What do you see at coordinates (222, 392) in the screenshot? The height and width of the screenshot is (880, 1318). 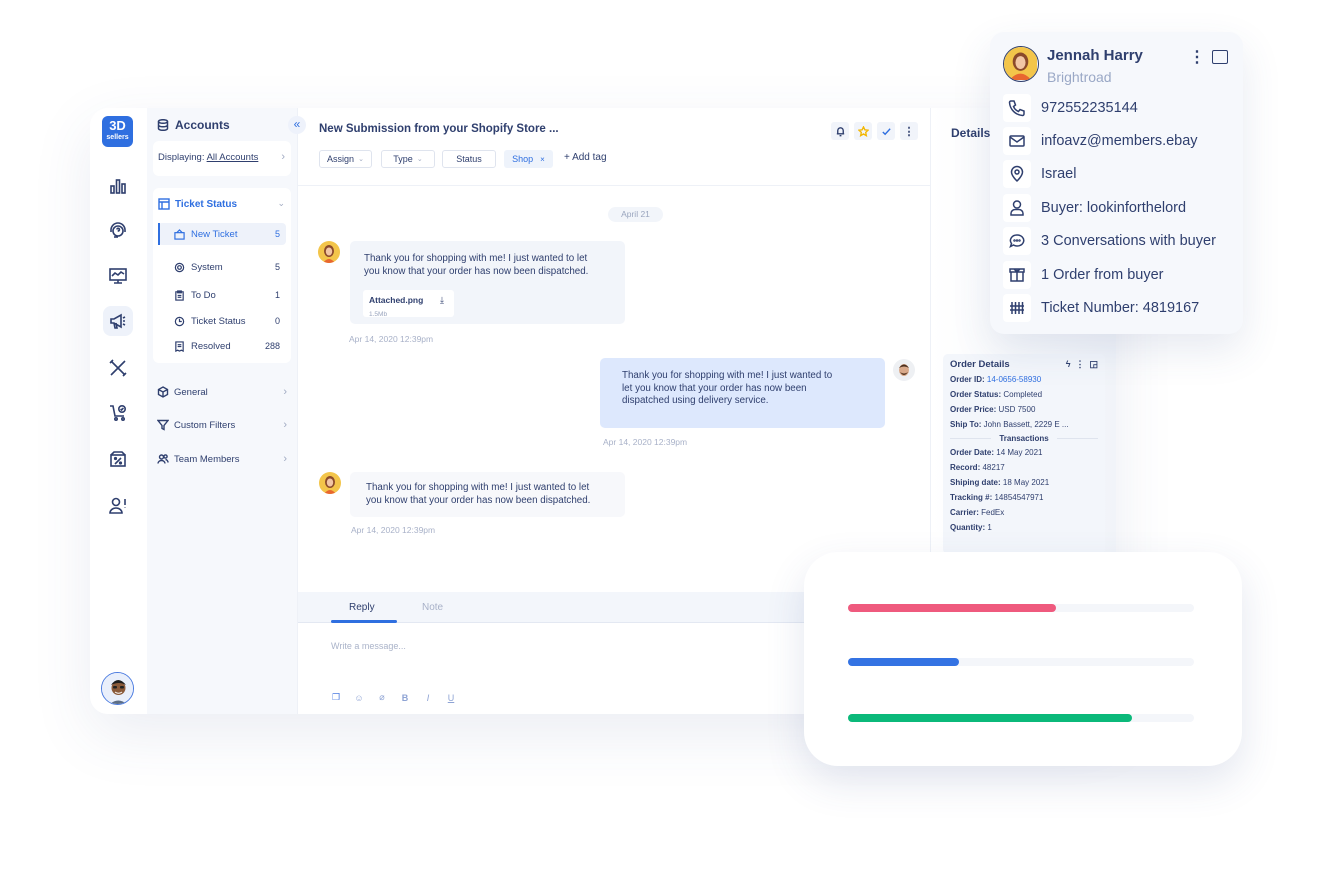 I see `nav-general: General ›` at bounding box center [222, 392].